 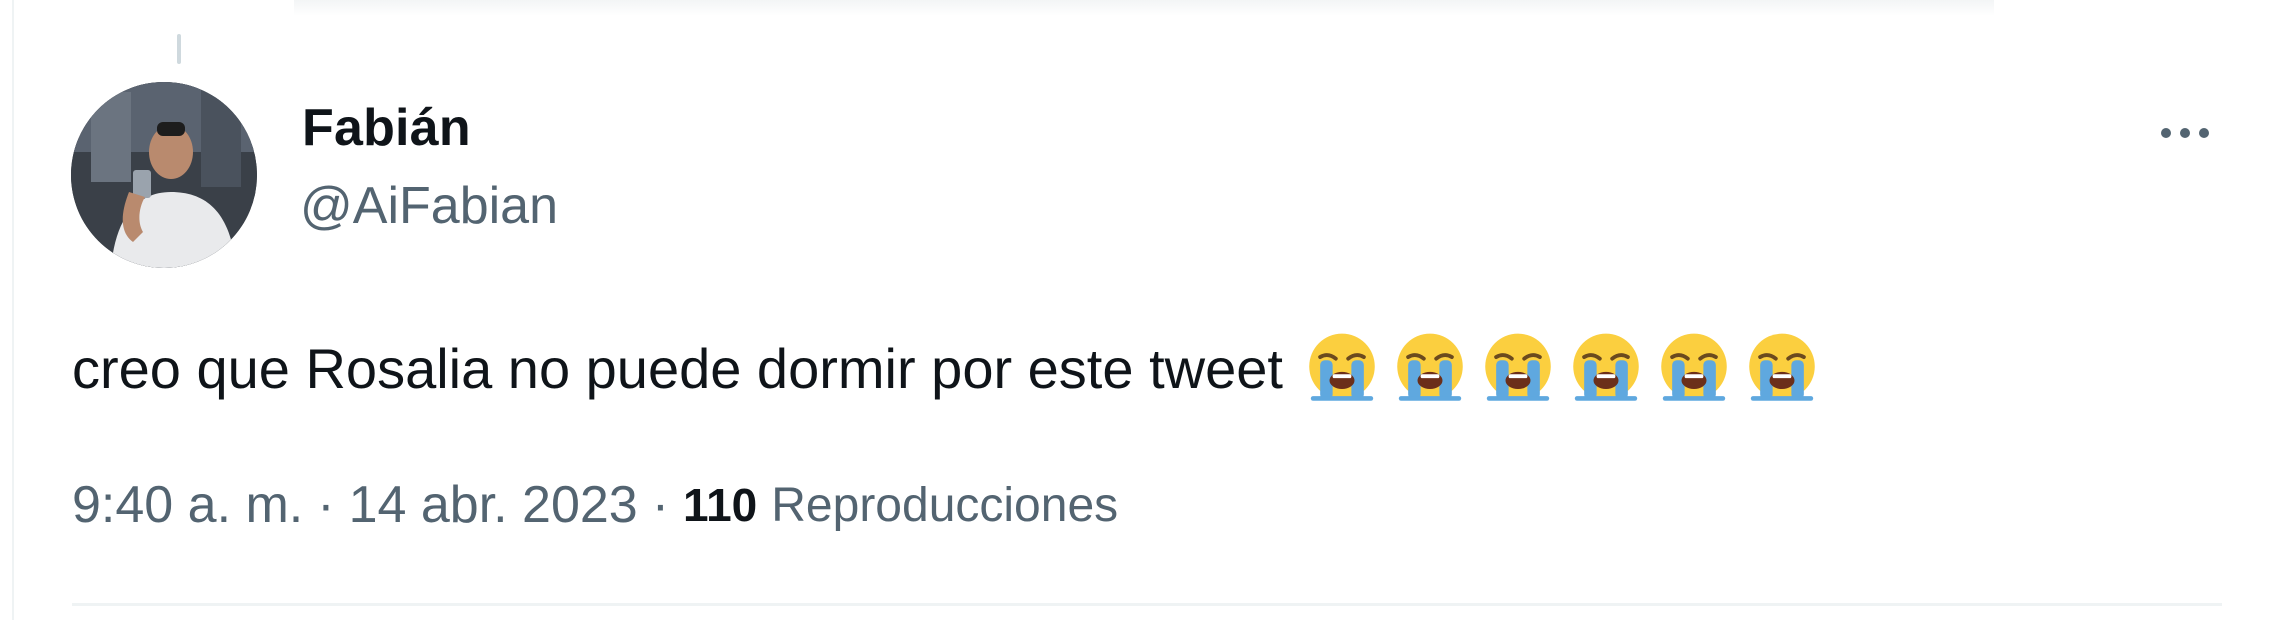 I want to click on author-display-name: Fabián, so click(x=386, y=128).